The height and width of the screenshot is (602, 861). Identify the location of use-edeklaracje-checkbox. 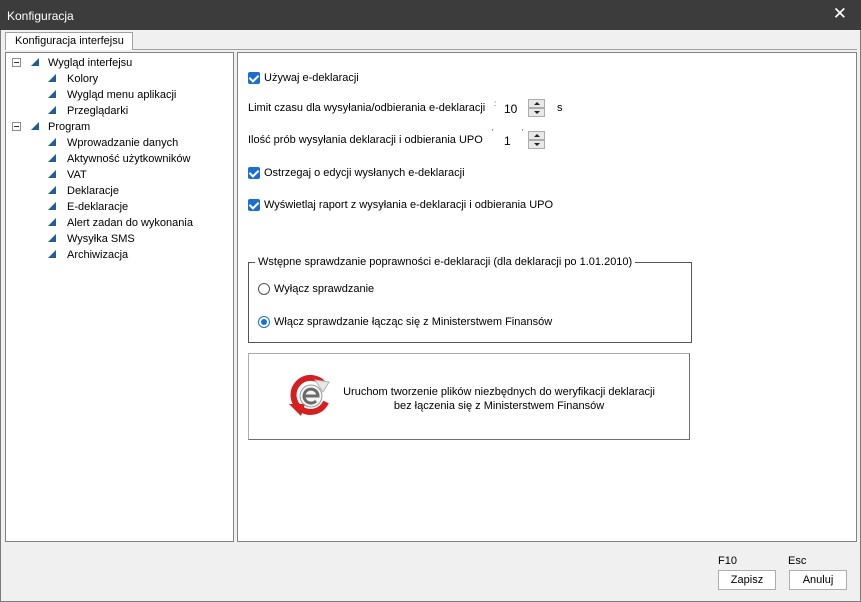
(254, 78).